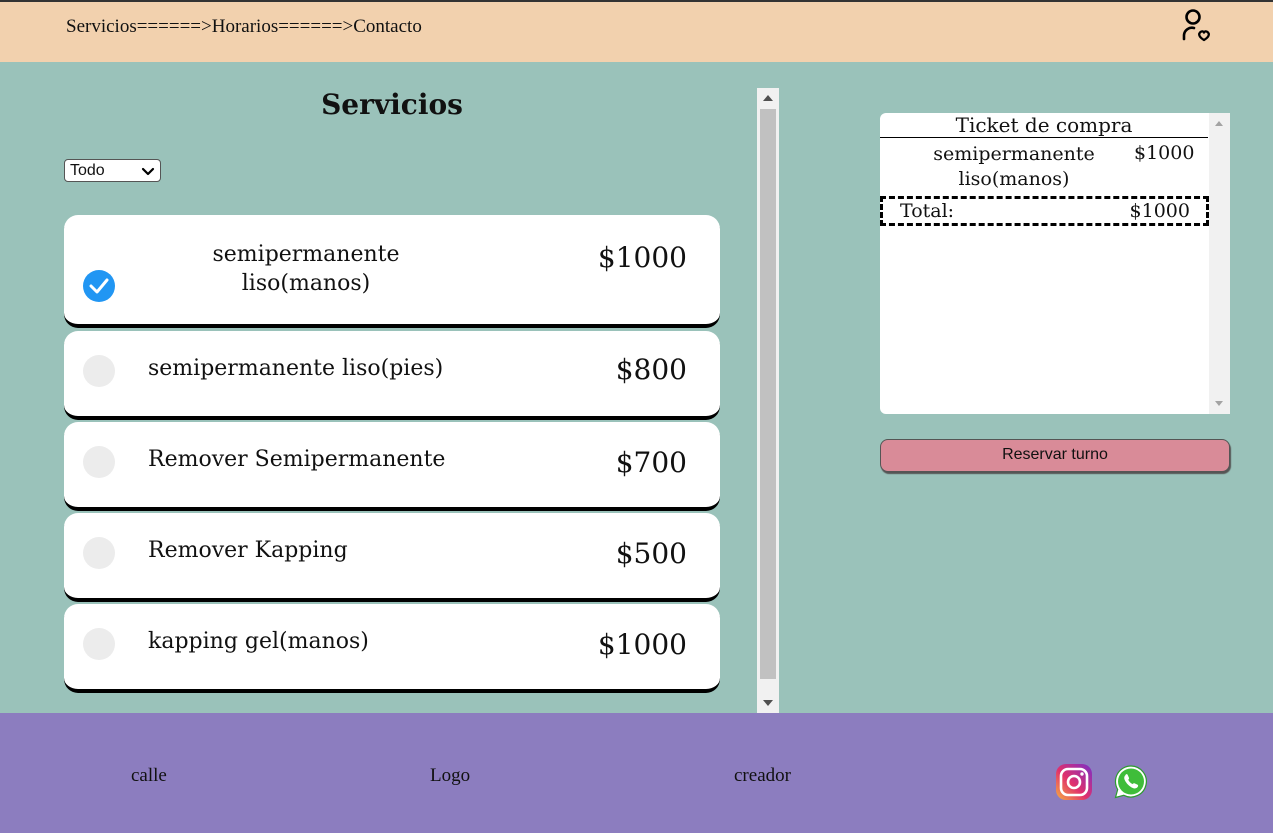 The width and height of the screenshot is (1273, 833). Describe the element at coordinates (636, 773) in the screenshot. I see `footer: calle Logo creador` at that location.